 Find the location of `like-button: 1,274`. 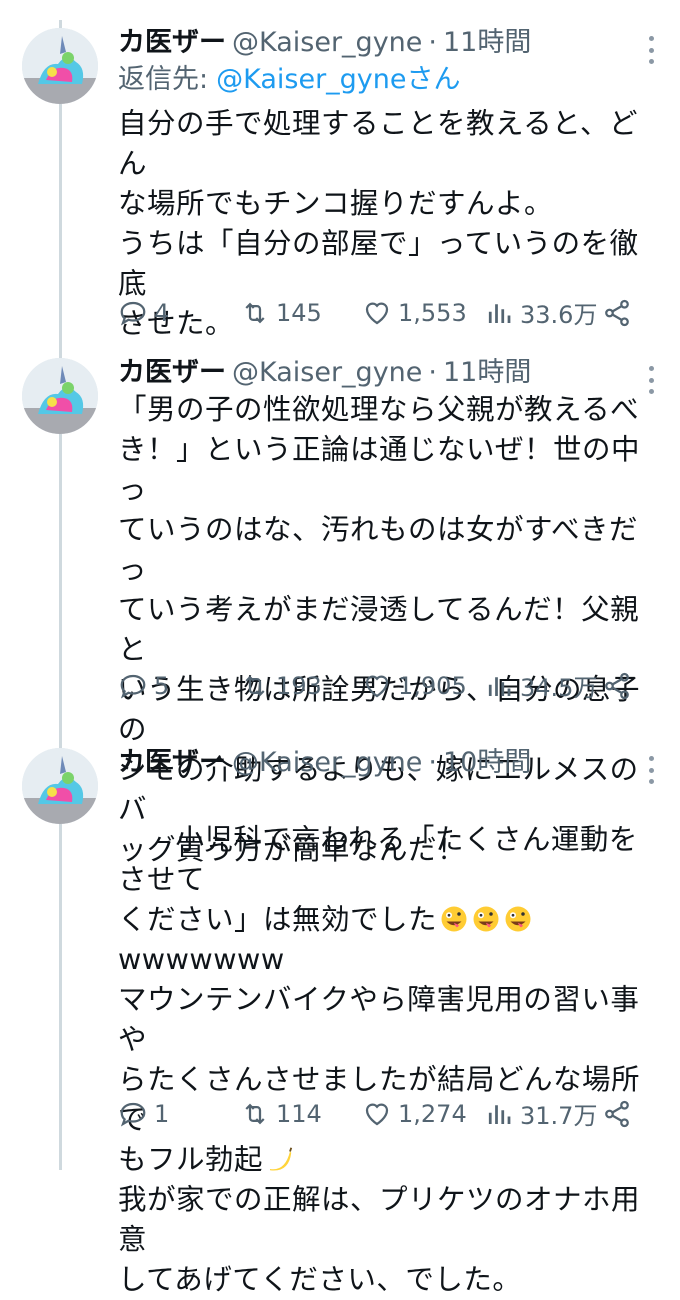

like-button: 1,274 is located at coordinates (423, 1114).